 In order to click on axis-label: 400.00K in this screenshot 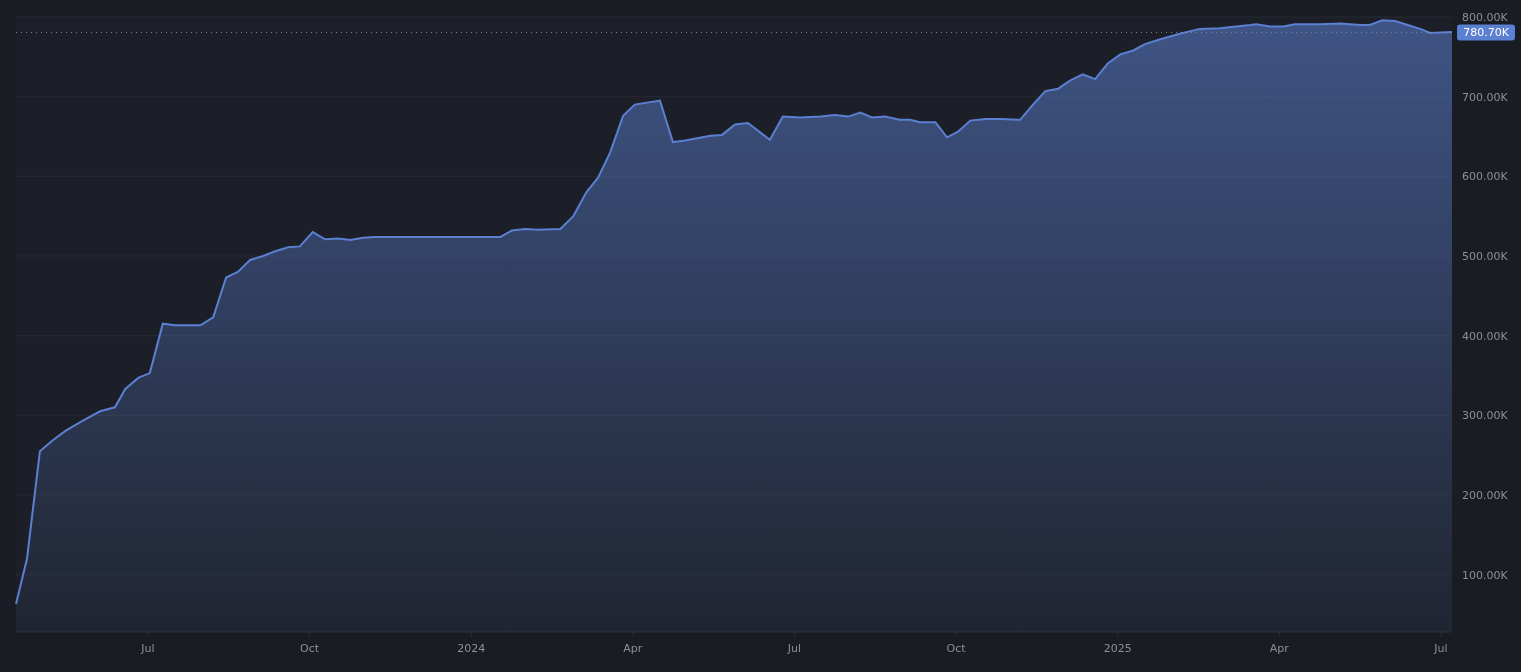, I will do `click(1485, 336)`.